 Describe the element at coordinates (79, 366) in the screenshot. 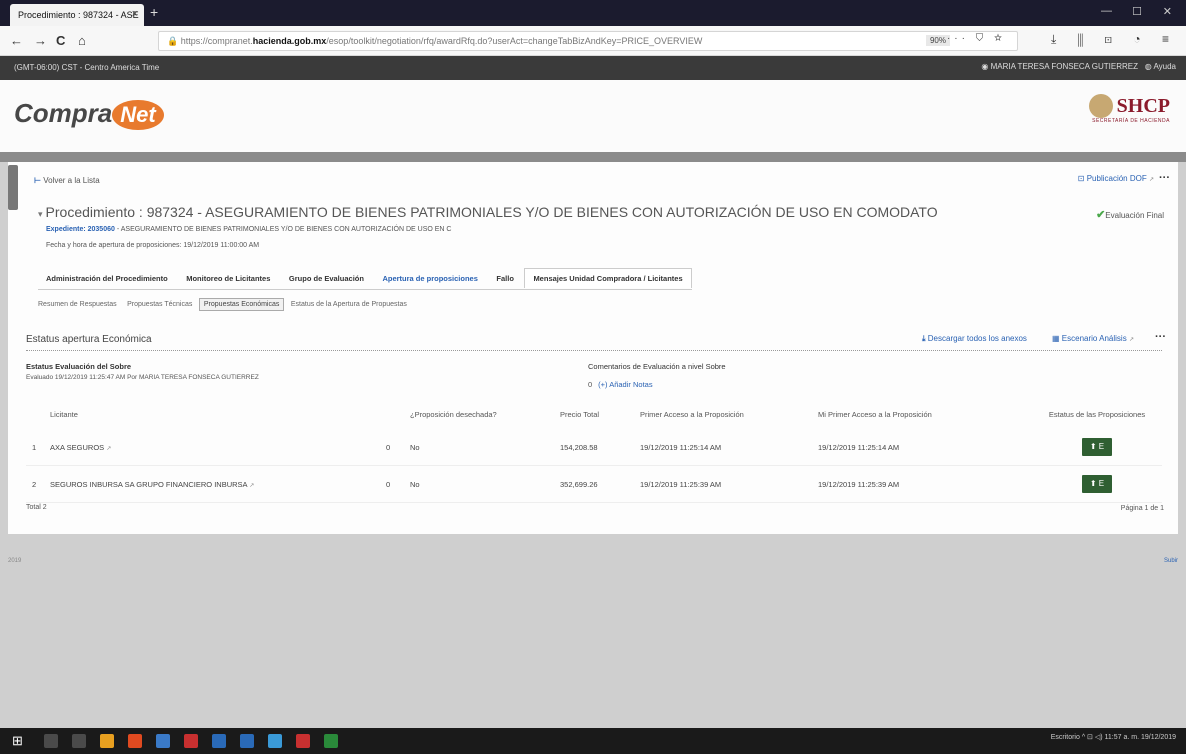

I see `estatus-sobre-label: Estatus Evaluación del Sobre` at that location.